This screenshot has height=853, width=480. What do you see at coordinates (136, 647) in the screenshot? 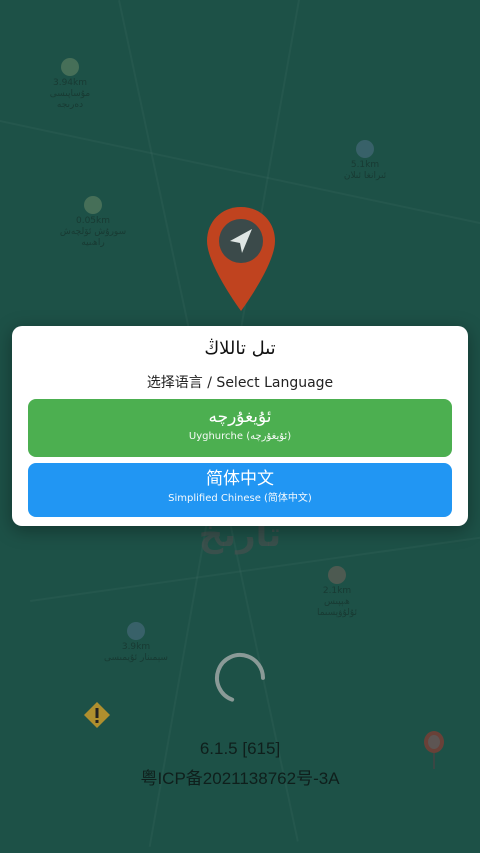
I see `poi-distance: 3.9km` at bounding box center [136, 647].